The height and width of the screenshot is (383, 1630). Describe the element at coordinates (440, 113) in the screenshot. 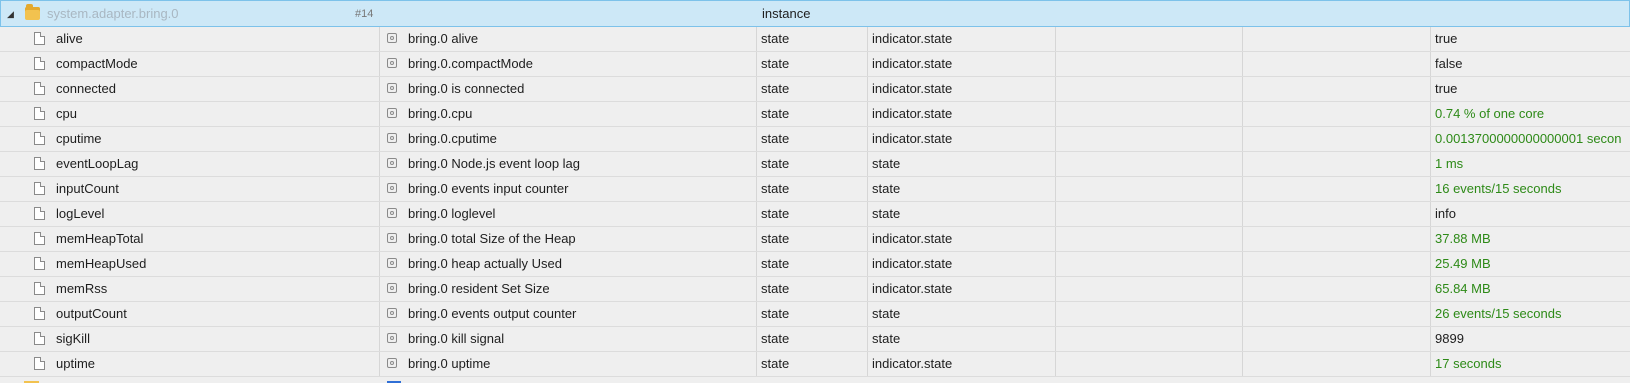

I see `object-name: bring.0.cpu` at that location.